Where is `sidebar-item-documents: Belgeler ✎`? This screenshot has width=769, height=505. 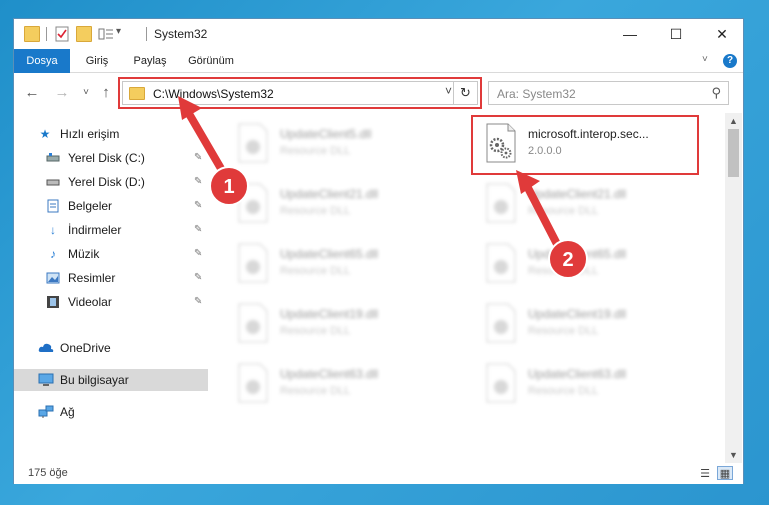 sidebar-item-documents: Belgeler ✎ is located at coordinates (111, 206).